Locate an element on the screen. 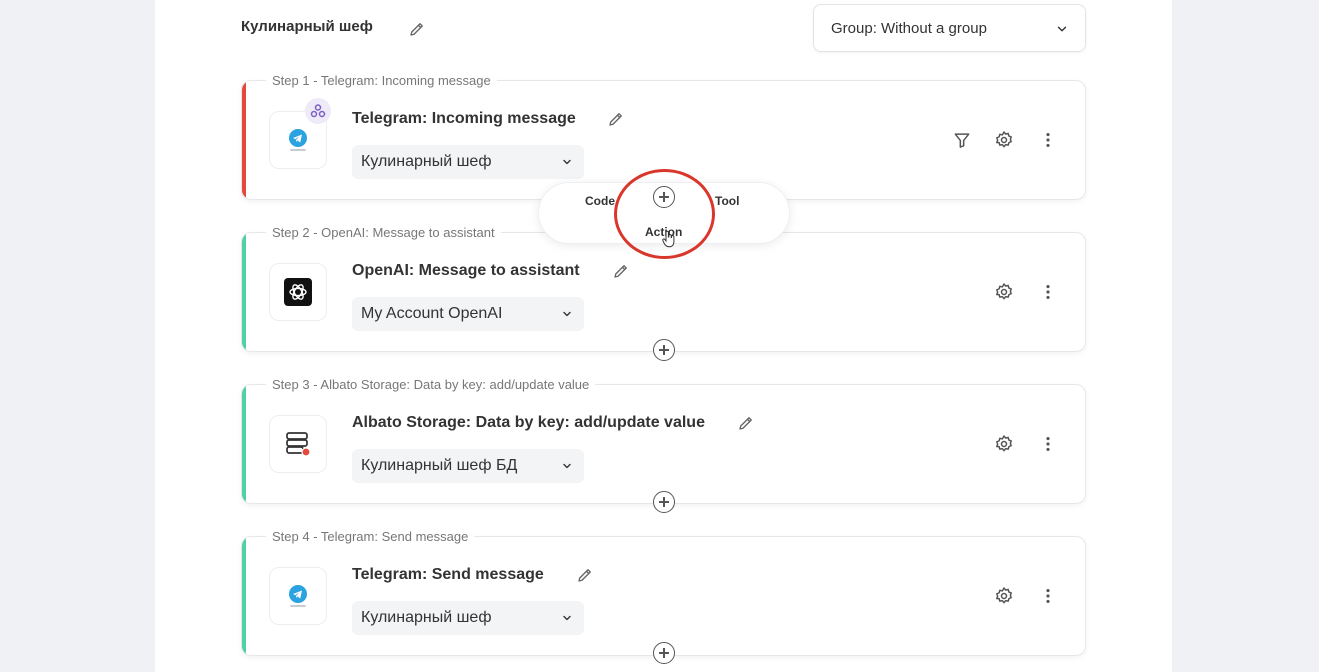 The image size is (1319, 672). webhook-badge-icon is located at coordinates (318, 111).